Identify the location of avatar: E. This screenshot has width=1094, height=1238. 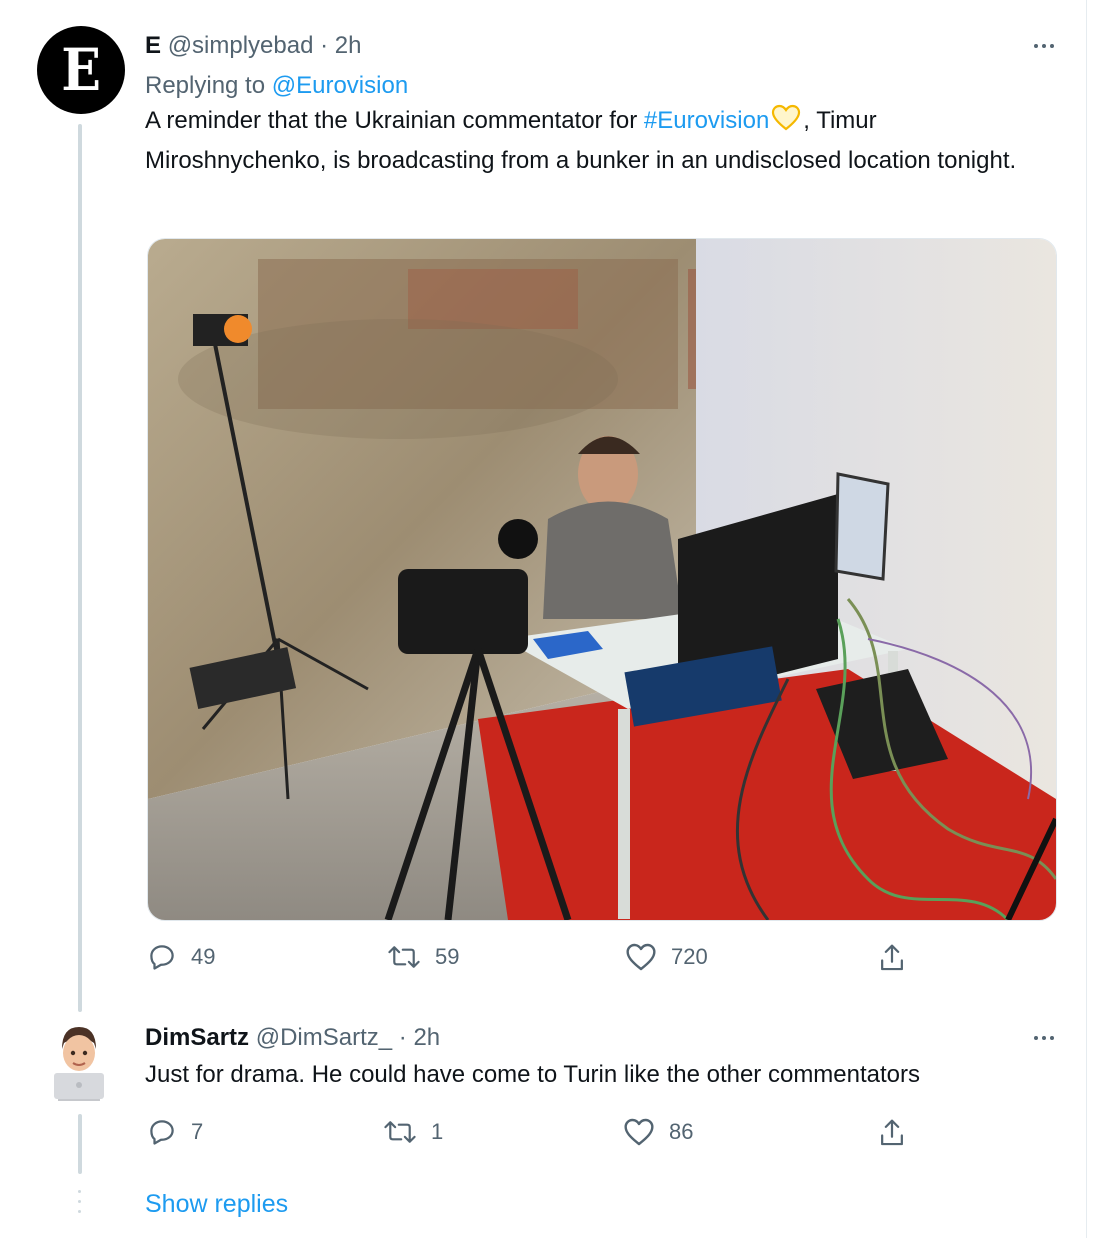
(81, 70).